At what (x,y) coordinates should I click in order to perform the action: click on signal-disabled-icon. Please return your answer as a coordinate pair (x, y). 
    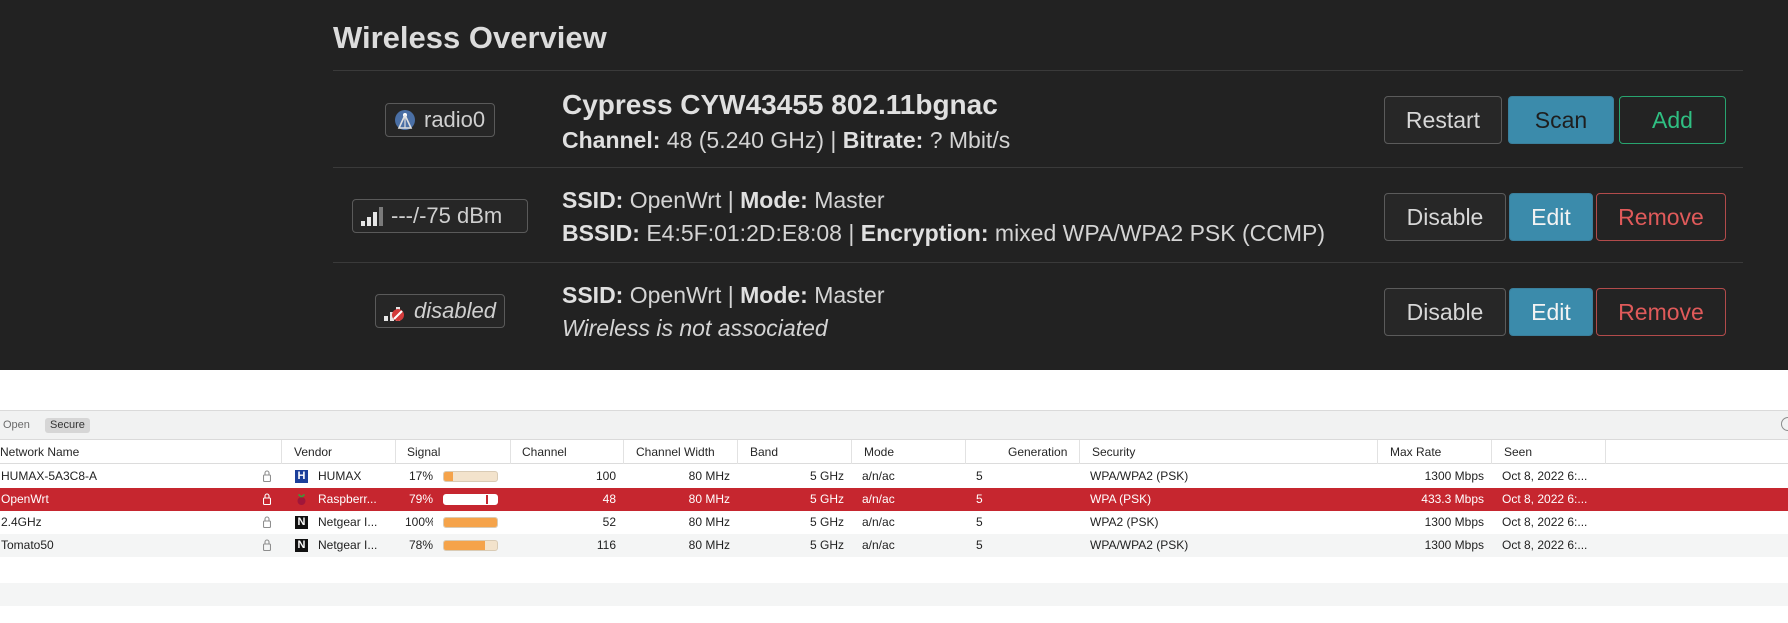
    Looking at the image, I should click on (395, 311).